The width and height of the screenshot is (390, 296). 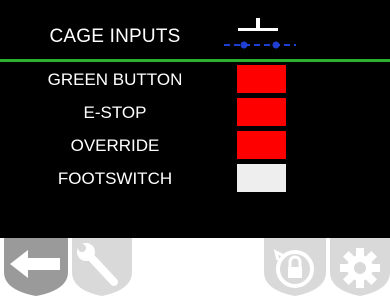 I want to click on switch-icon, so click(x=260, y=33).